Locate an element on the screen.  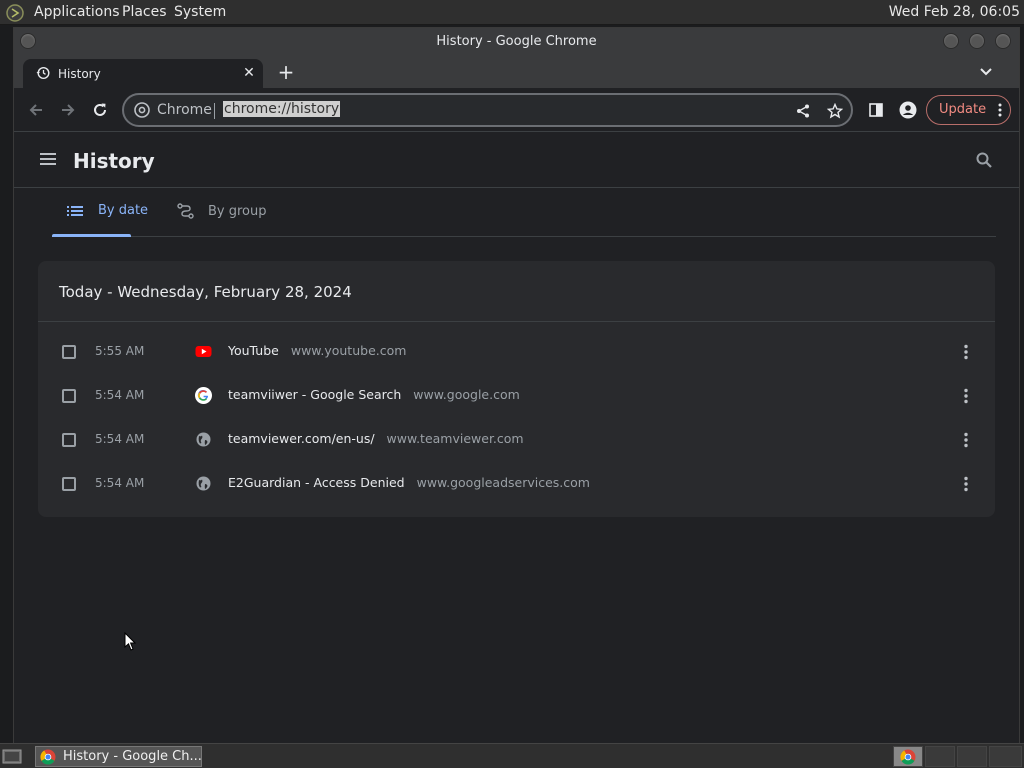
applications-menu: Applications is located at coordinates (77, 12).